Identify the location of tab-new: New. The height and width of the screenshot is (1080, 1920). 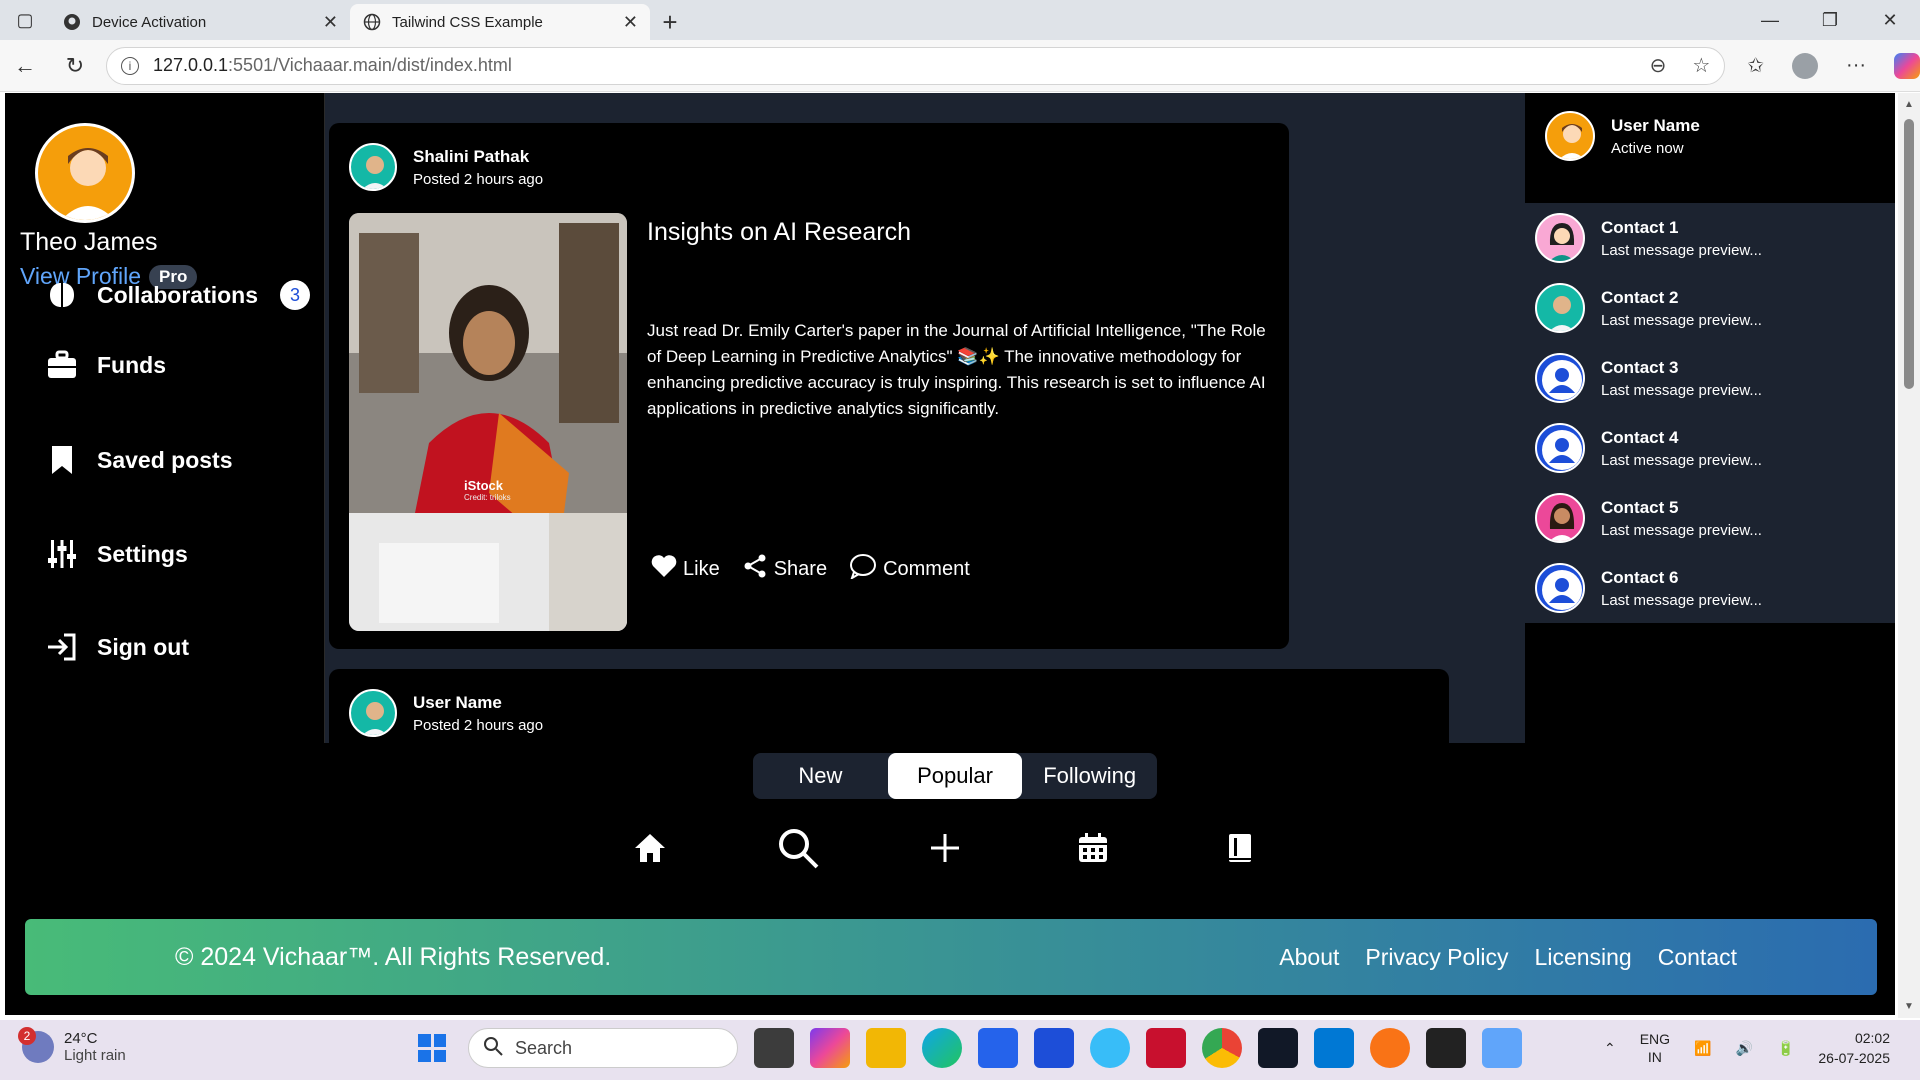
(820, 776).